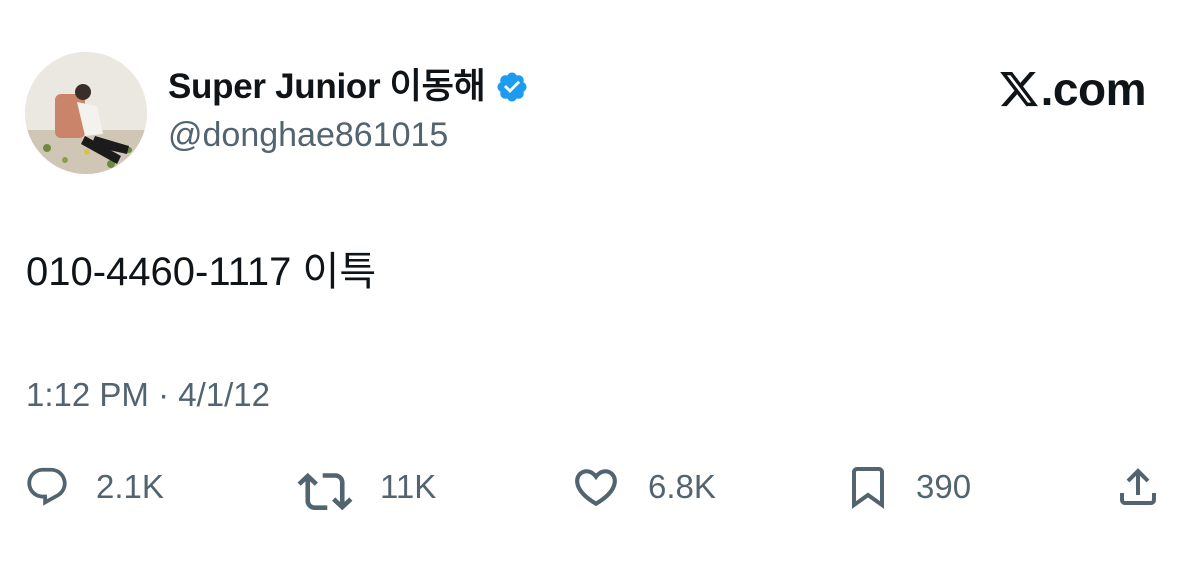 The width and height of the screenshot is (1200, 569). What do you see at coordinates (47, 487) in the screenshot?
I see `reply-icon` at bounding box center [47, 487].